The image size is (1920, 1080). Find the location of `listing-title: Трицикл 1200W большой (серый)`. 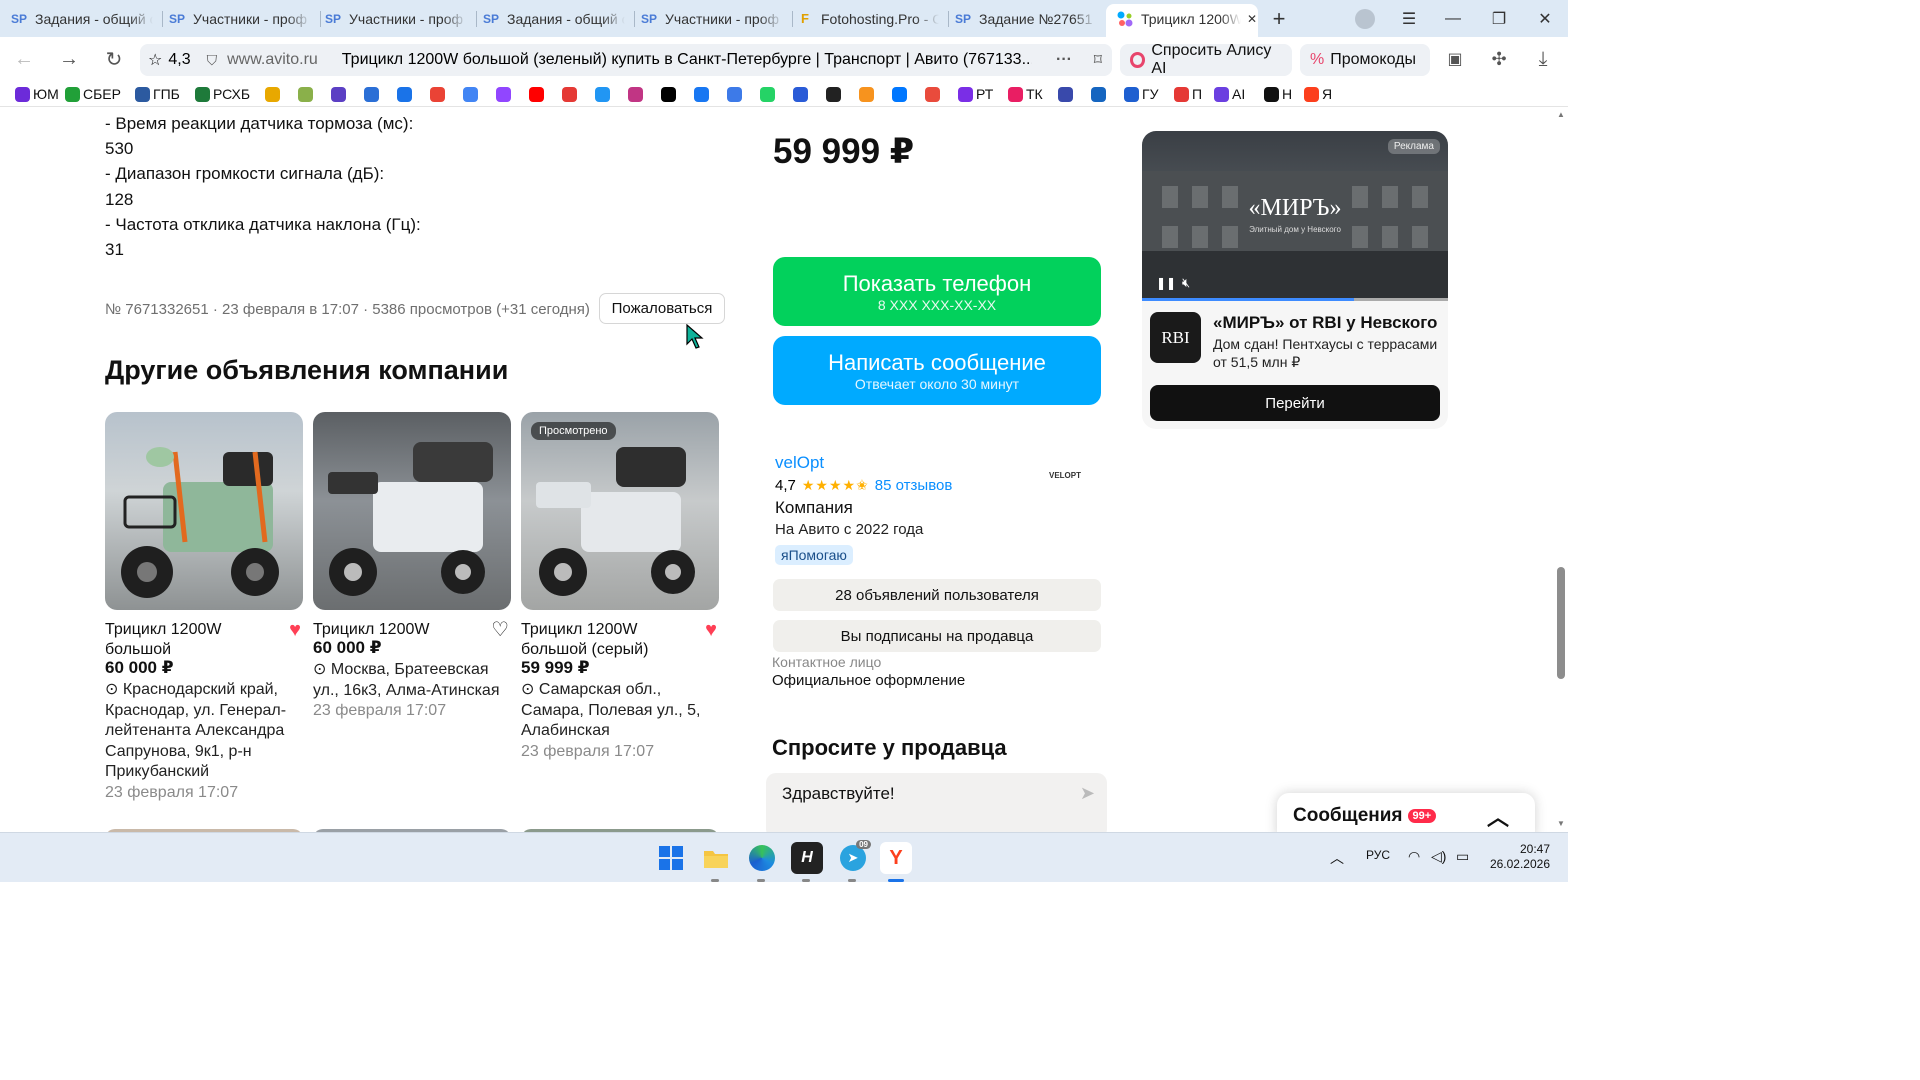

listing-title: Трицикл 1200W большой (серый) is located at coordinates (606, 640).